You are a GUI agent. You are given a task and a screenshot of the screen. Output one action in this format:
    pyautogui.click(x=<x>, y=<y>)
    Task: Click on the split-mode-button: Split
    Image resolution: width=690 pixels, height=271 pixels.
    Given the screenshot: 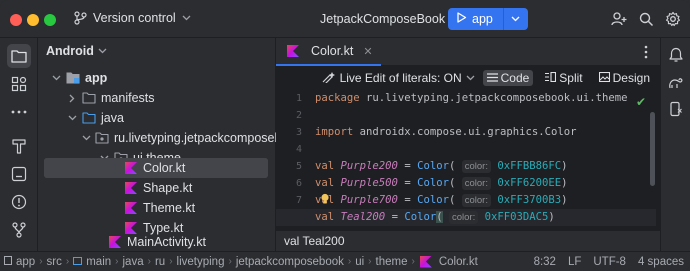 What is the action you would take?
    pyautogui.click(x=563, y=78)
    